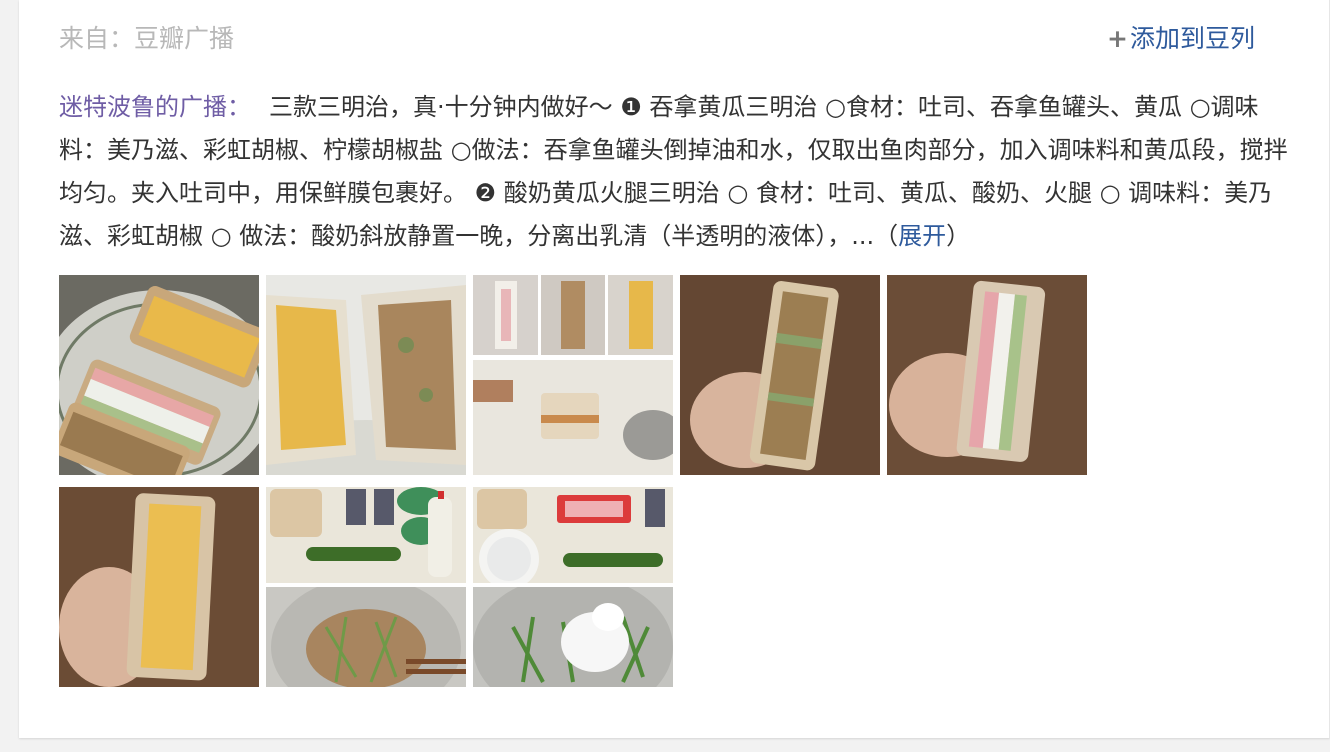  What do you see at coordinates (159, 375) in the screenshot?
I see `photo-sandwiches-on-plate` at bounding box center [159, 375].